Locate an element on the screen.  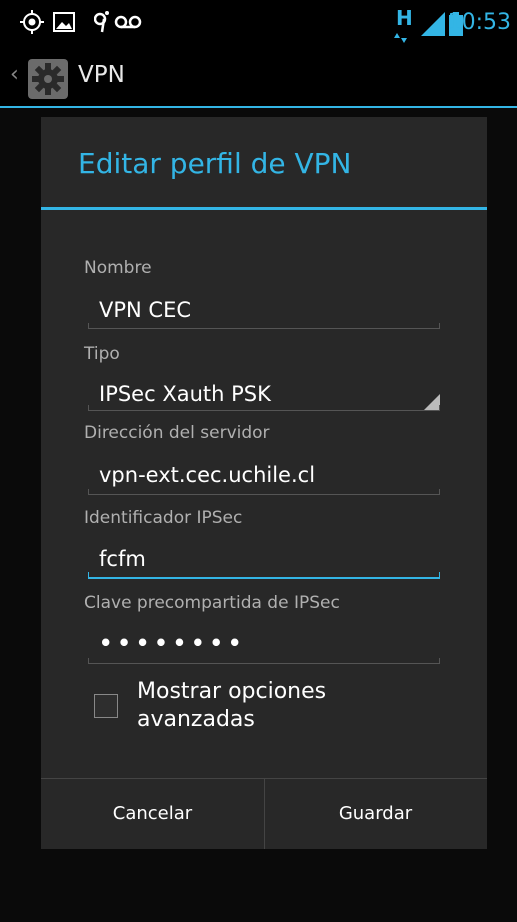
spinner-arrow-icon is located at coordinates (432, 402).